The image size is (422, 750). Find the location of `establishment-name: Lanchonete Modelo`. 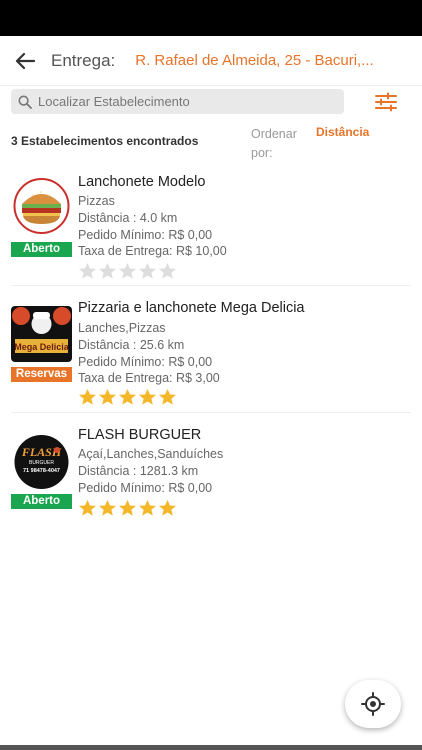

establishment-name: Lanchonete Modelo is located at coordinates (142, 182).